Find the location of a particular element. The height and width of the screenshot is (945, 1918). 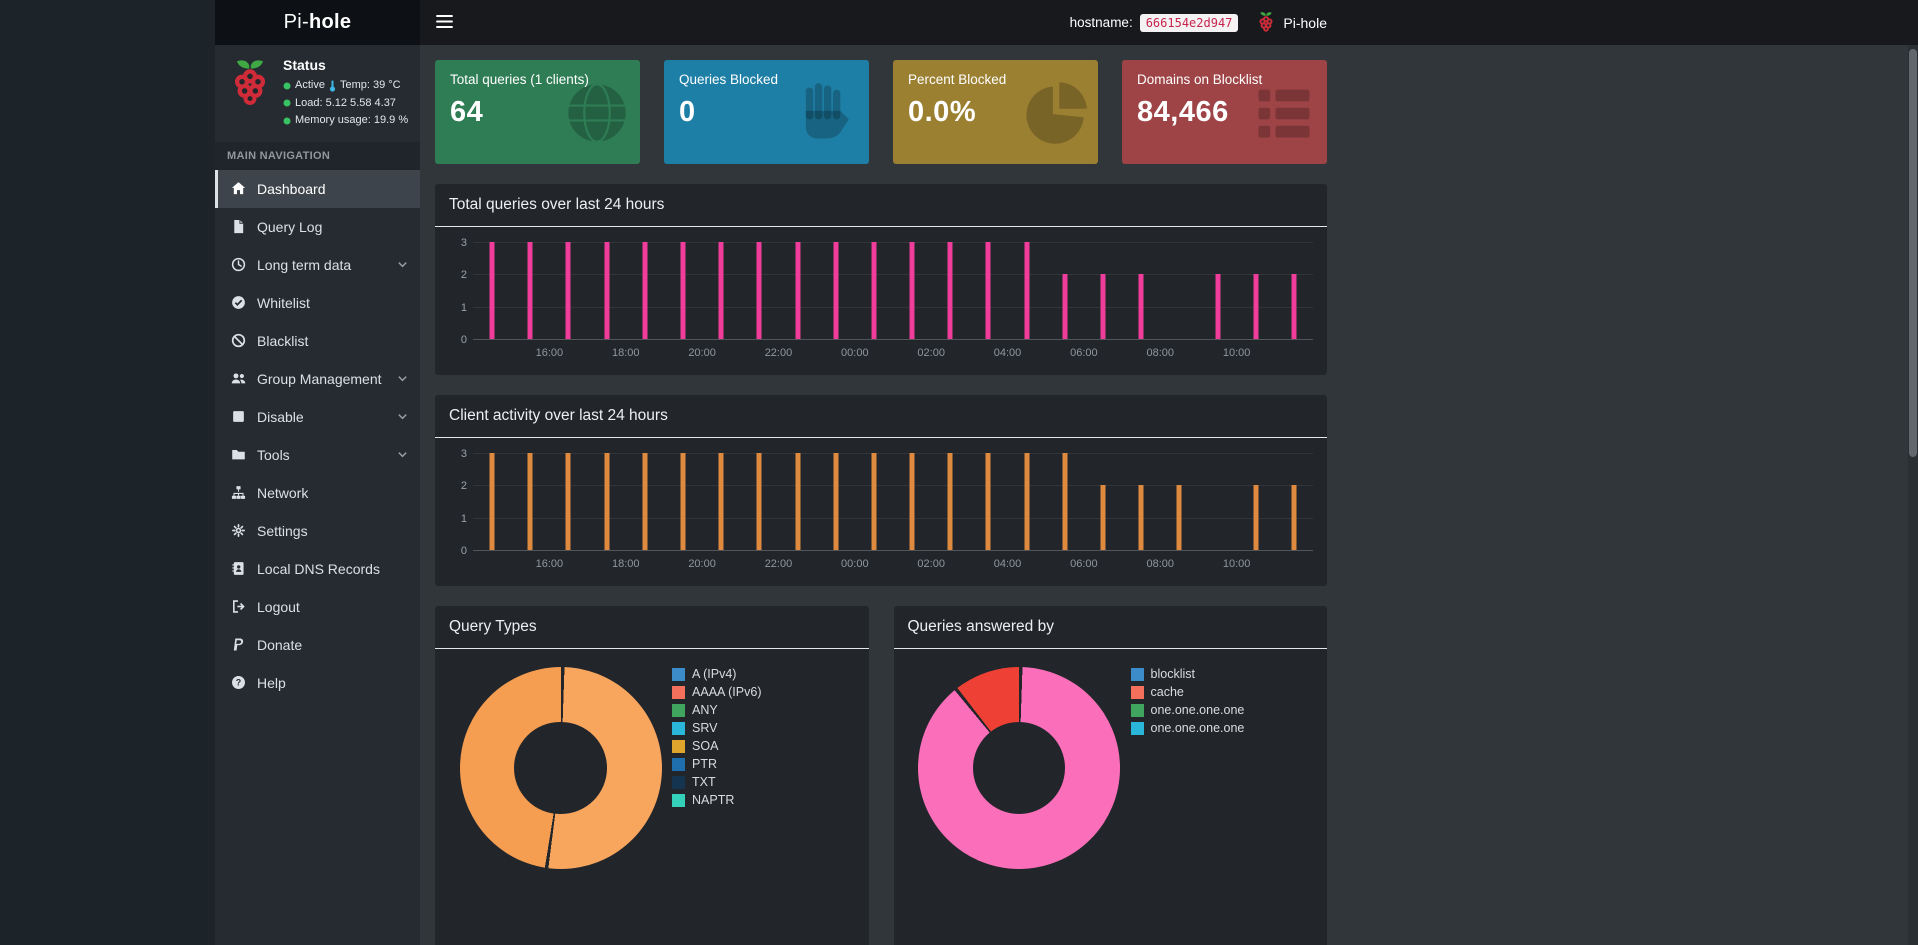

x-tick-label: 18:00 is located at coordinates (625, 564).